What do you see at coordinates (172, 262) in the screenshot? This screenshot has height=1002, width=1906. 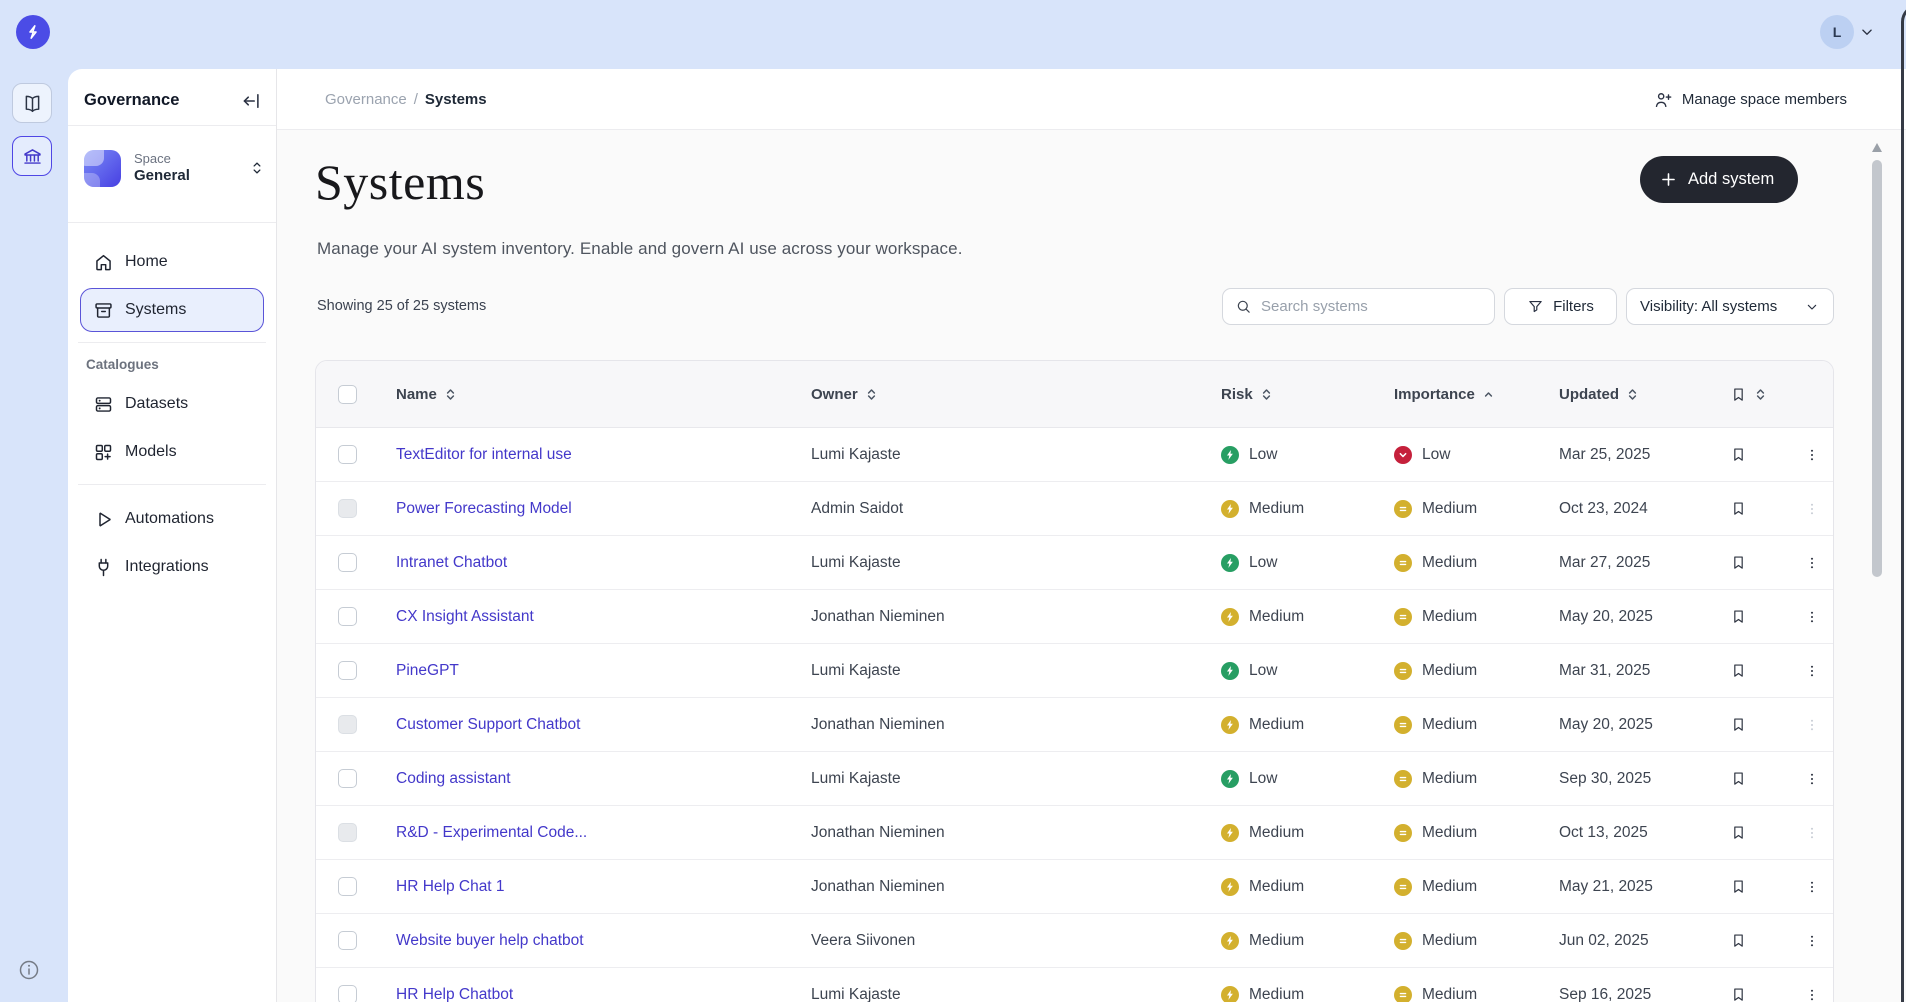 I see `sidebar-item-home: Home` at bounding box center [172, 262].